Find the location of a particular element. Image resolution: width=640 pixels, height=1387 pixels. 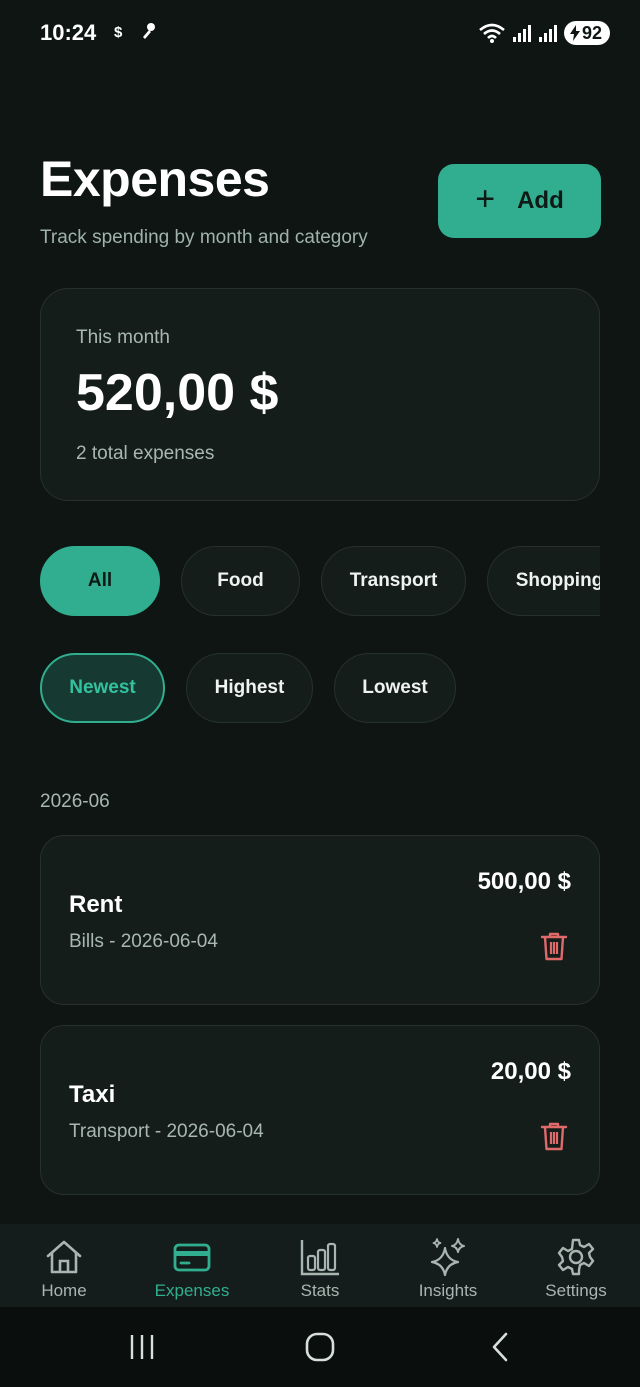

nav-label: Expenses is located at coordinates (192, 1290).